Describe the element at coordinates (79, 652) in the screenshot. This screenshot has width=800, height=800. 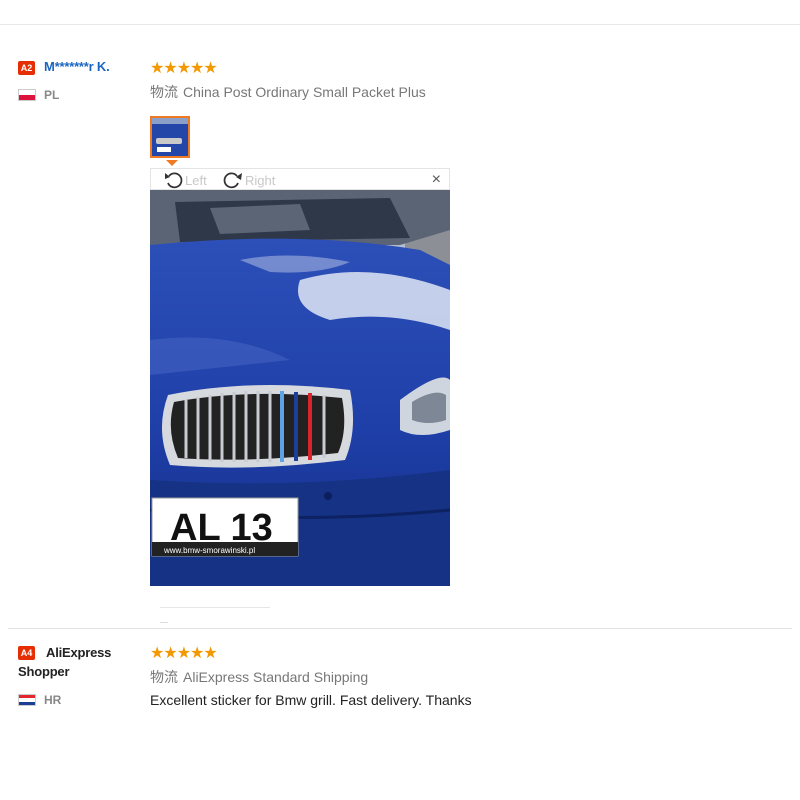
I see `reviewer-name: AliExpress` at that location.